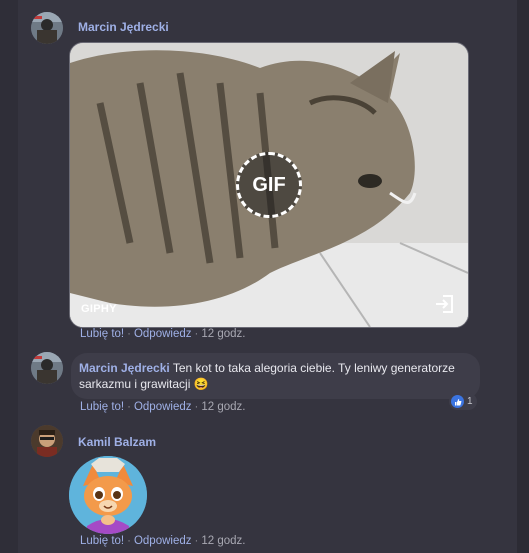  I want to click on comment-author: Kamil Balzam, so click(117, 442).